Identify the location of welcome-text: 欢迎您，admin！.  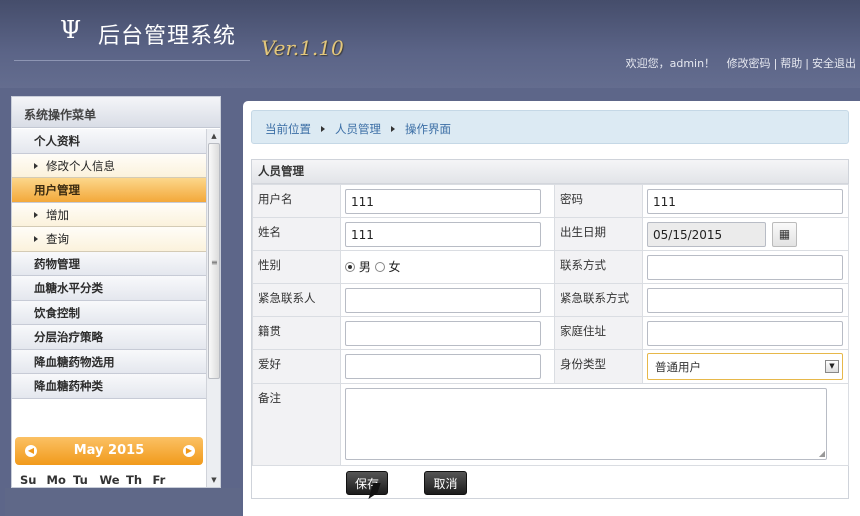
(670, 63).